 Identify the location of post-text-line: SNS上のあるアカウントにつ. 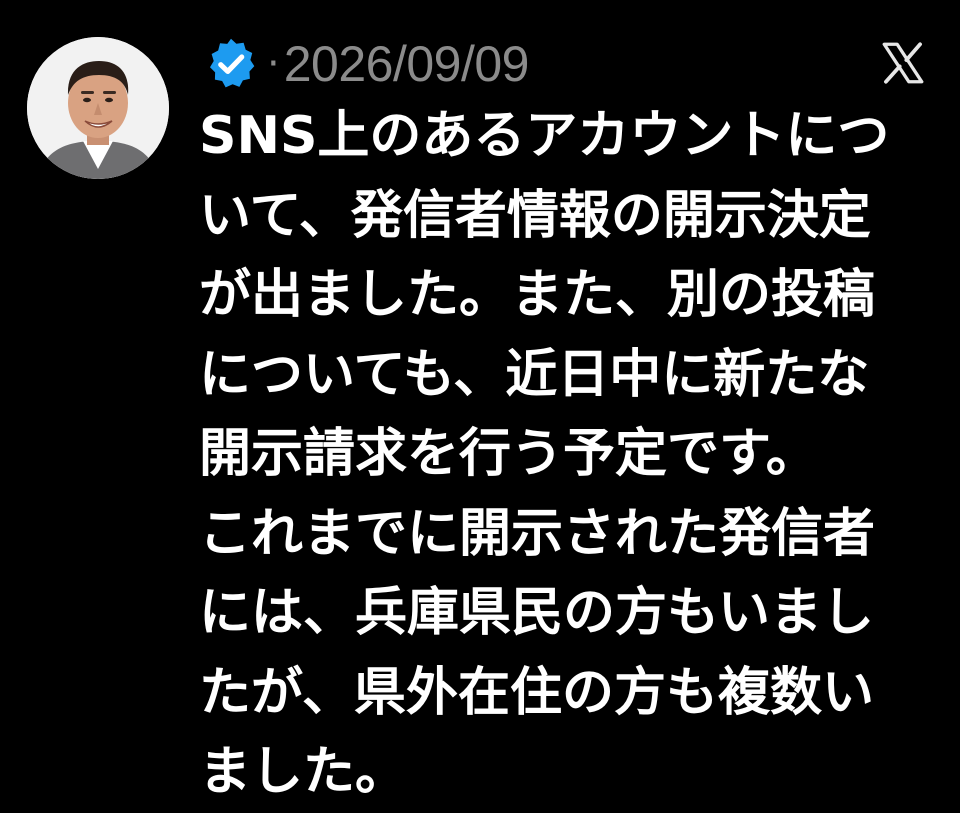
(544, 136).